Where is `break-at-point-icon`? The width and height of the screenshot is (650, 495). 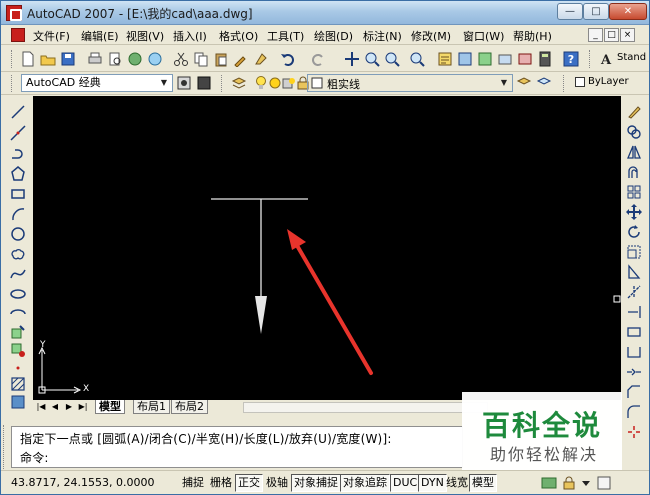 break-at-point-icon is located at coordinates (634, 352).